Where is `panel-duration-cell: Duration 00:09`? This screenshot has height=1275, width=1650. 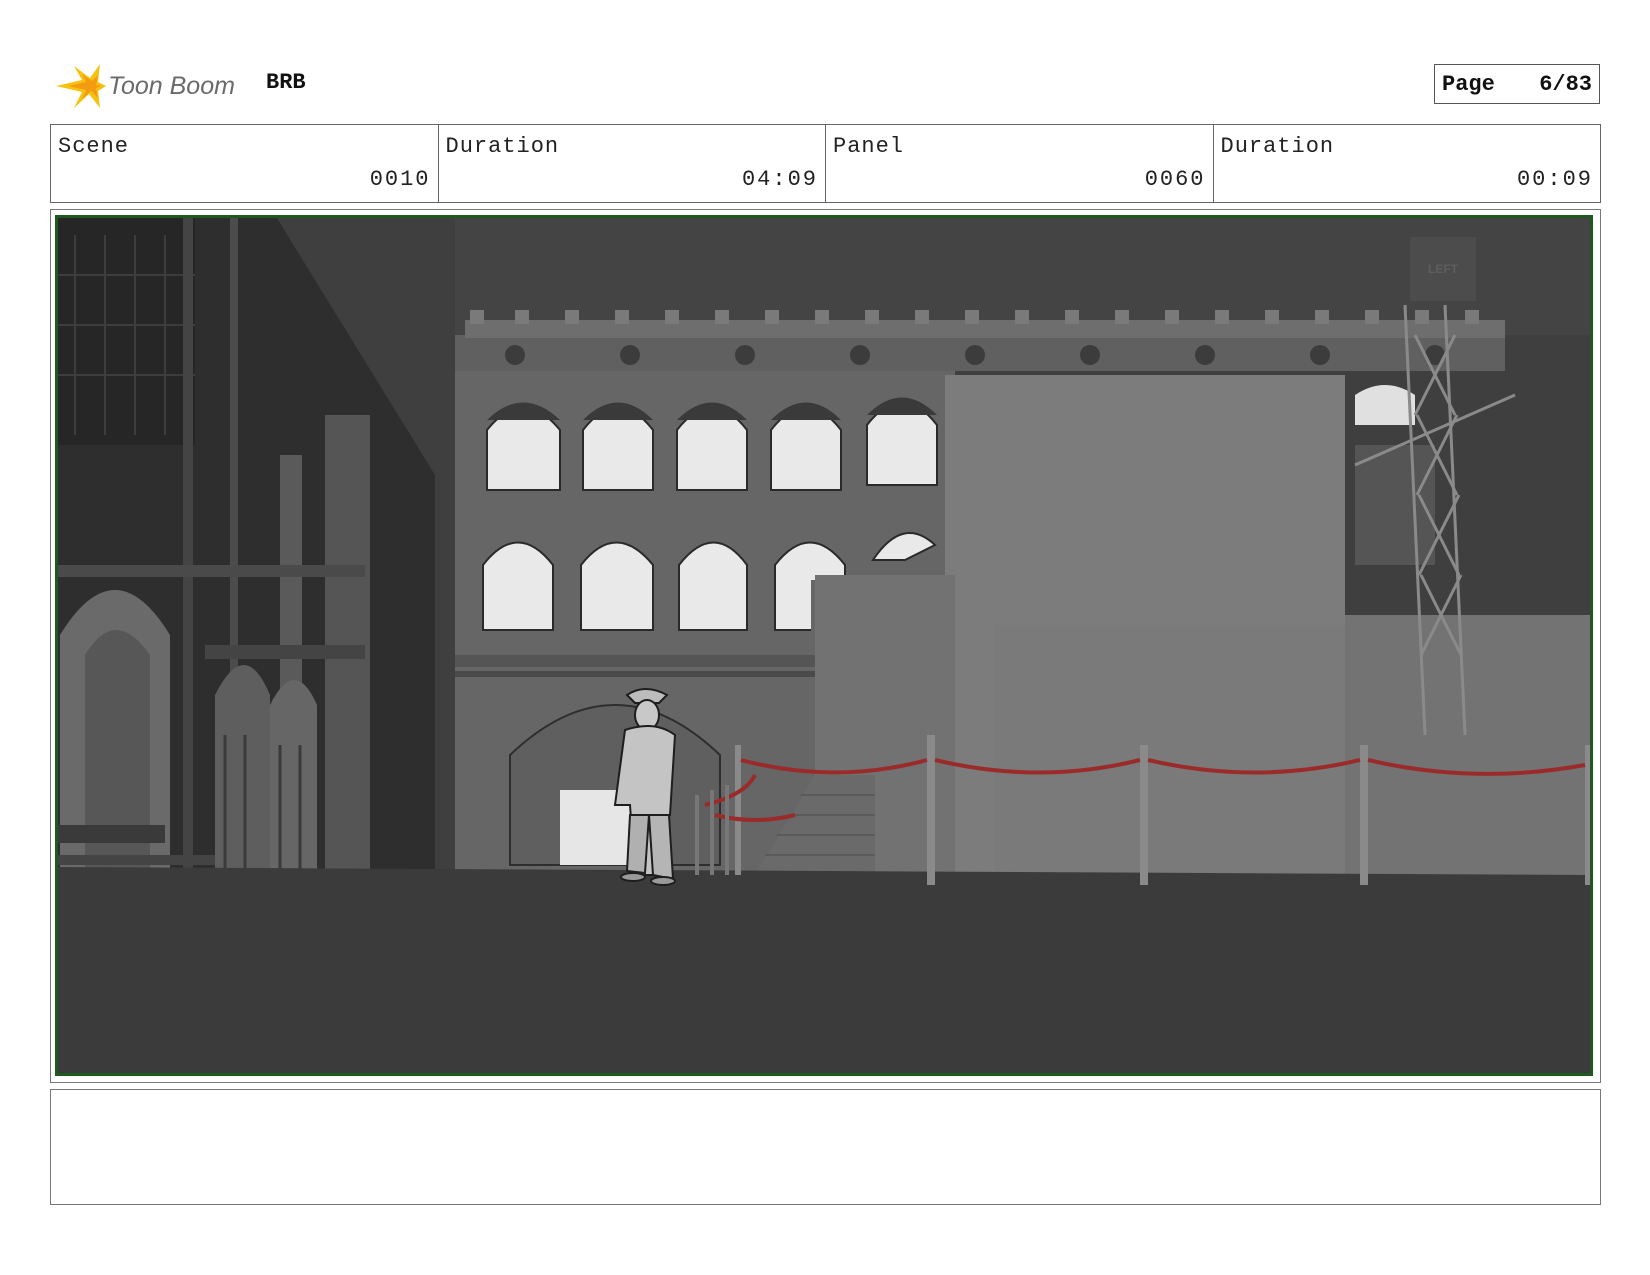 panel-duration-cell: Duration 00:09 is located at coordinates (1407, 163).